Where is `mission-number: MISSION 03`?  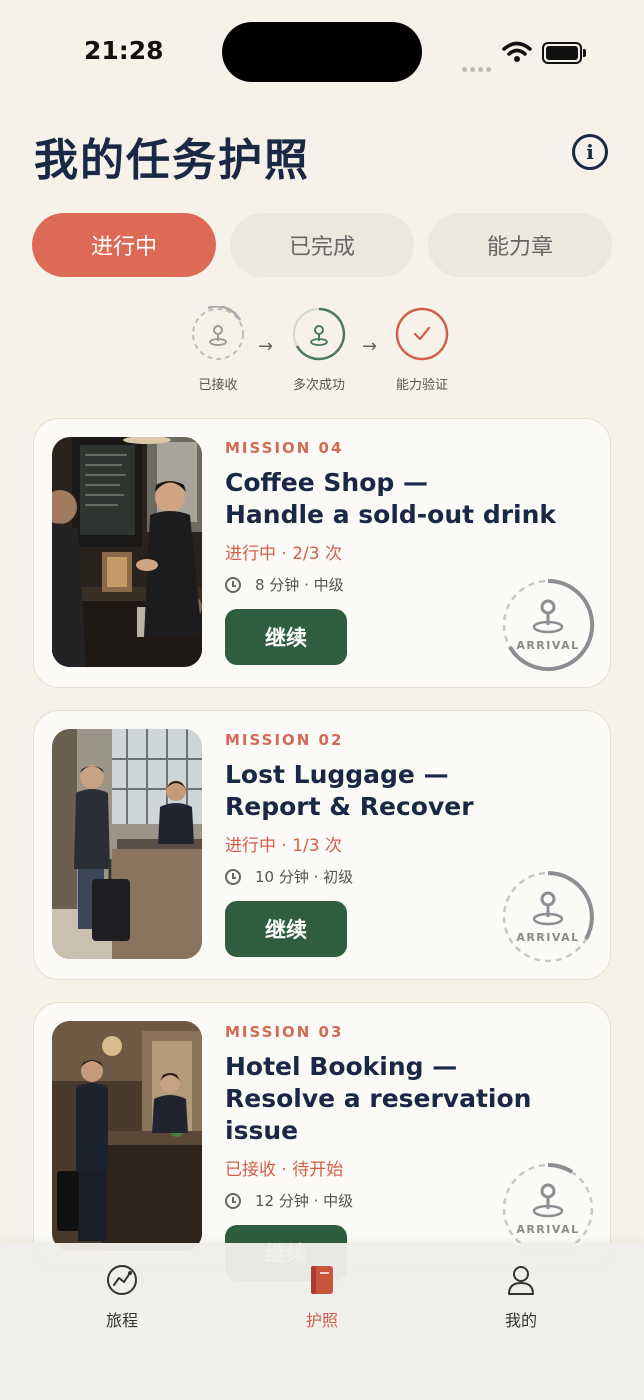 mission-number: MISSION 03 is located at coordinates (284, 1032).